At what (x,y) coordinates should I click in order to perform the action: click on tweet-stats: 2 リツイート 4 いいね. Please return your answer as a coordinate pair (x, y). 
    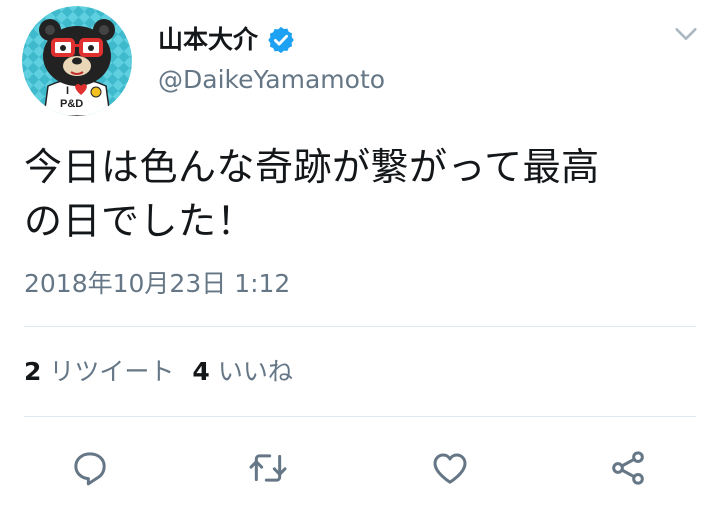
    Looking at the image, I should click on (167, 372).